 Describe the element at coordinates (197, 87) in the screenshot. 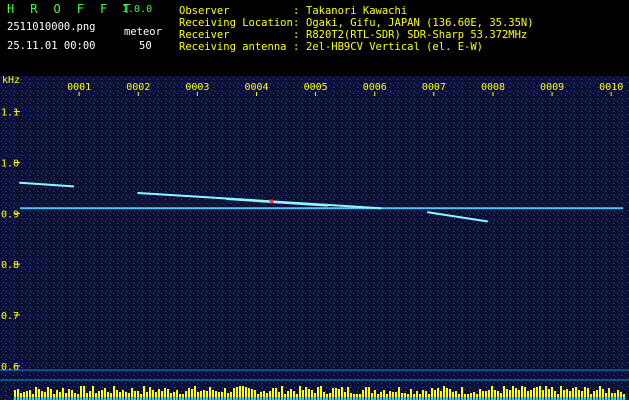

I see `x-tick-label: 0003` at that location.